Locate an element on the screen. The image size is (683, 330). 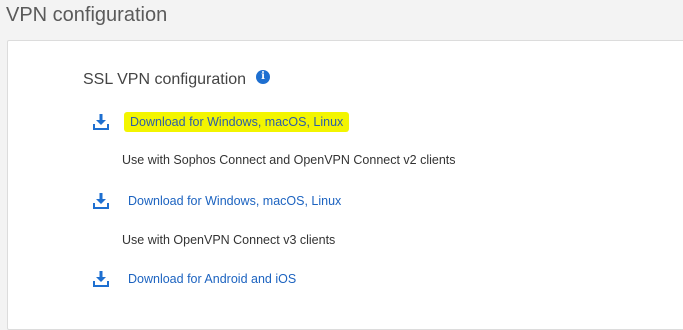
section-heading: SSL VPN configuration i is located at coordinates (177, 79).